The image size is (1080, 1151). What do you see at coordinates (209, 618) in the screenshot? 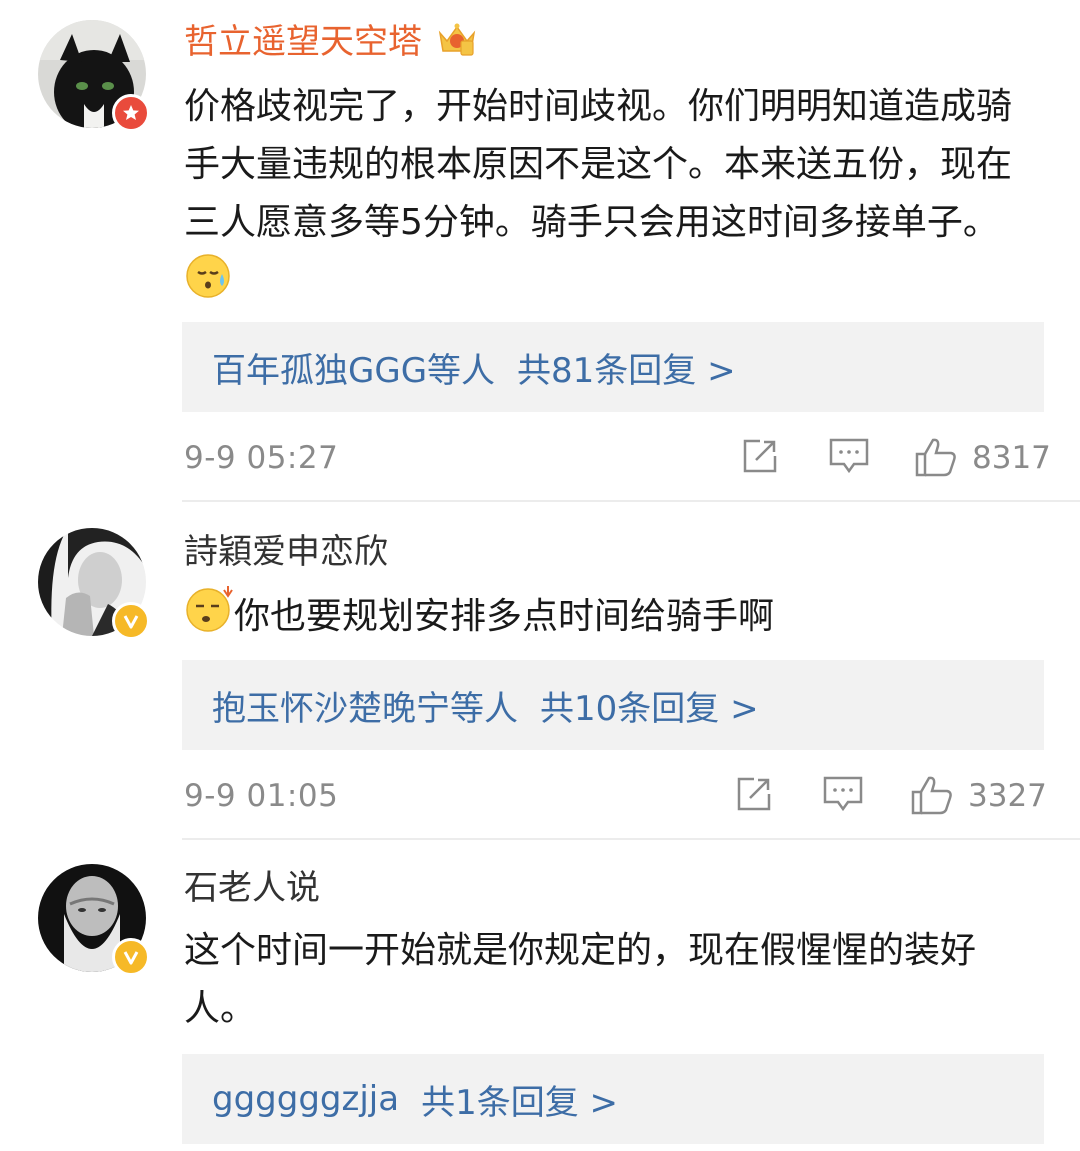
I see `yawn-emoji-icon` at bounding box center [209, 618].